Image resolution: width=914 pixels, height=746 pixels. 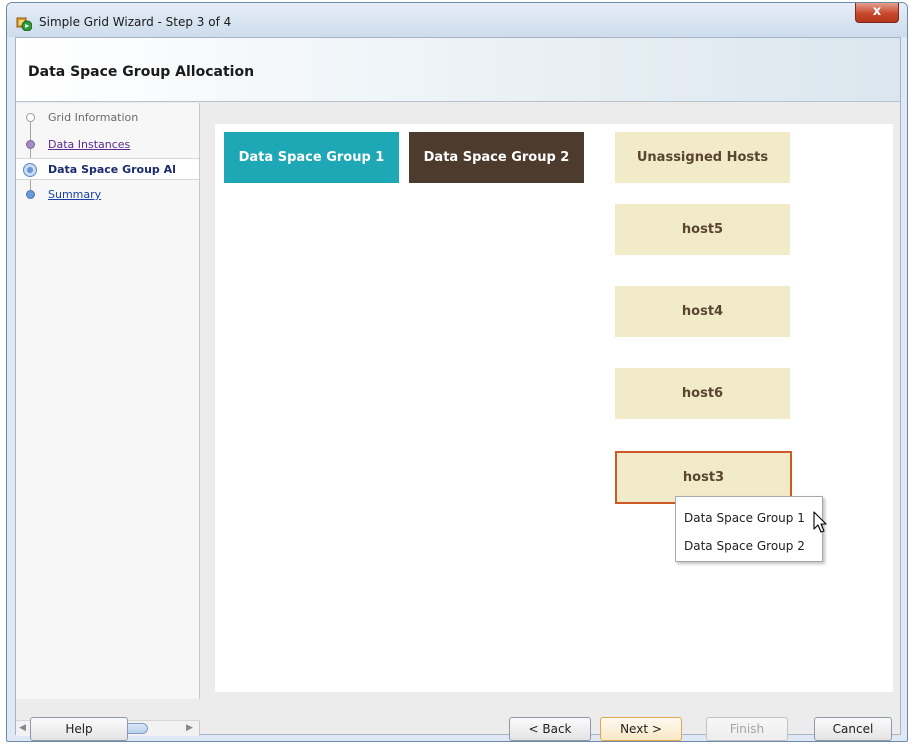 I want to click on step-summary: Summary, so click(x=107, y=195).